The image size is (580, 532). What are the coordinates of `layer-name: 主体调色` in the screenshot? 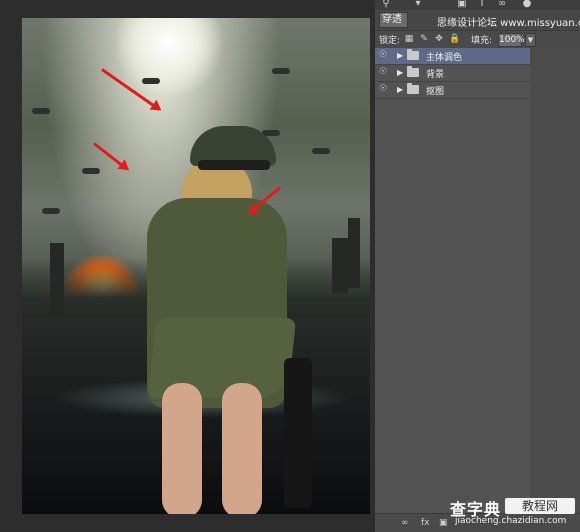 It's located at (444, 58).